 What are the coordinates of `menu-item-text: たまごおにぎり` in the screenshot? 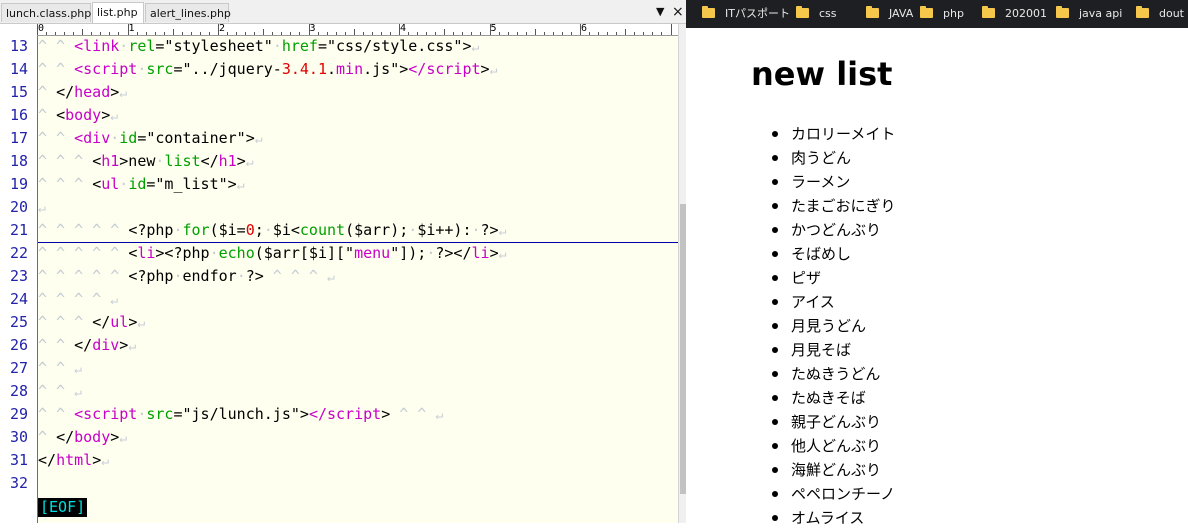 It's located at (843, 206).